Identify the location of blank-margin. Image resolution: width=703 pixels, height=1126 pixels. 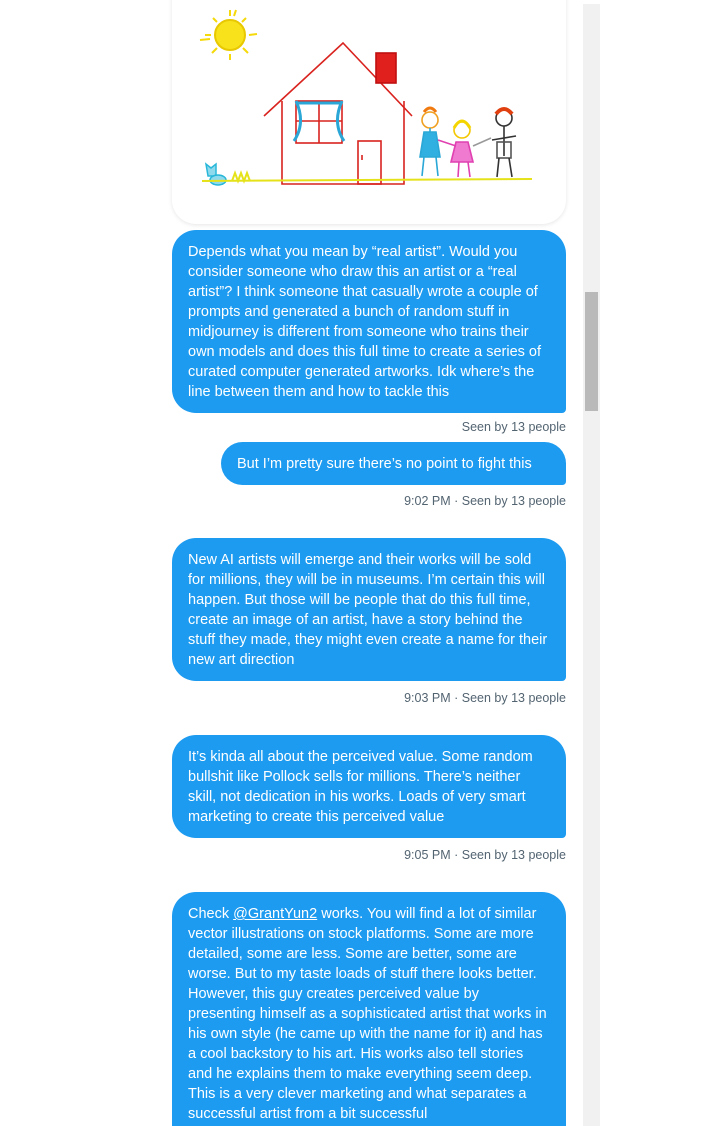
(651, 563).